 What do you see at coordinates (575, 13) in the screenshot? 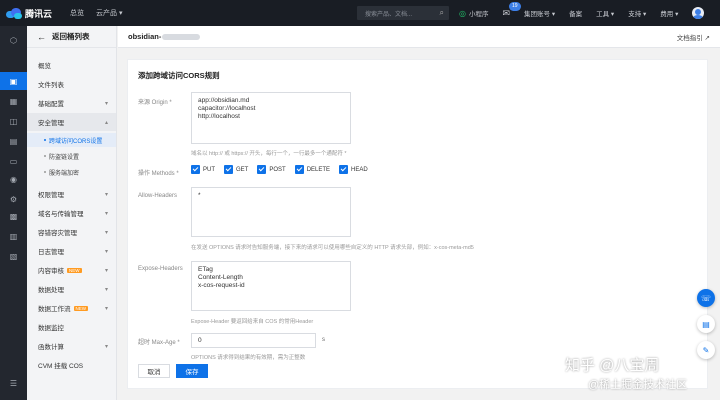
I see `record-link: 备案` at bounding box center [575, 13].